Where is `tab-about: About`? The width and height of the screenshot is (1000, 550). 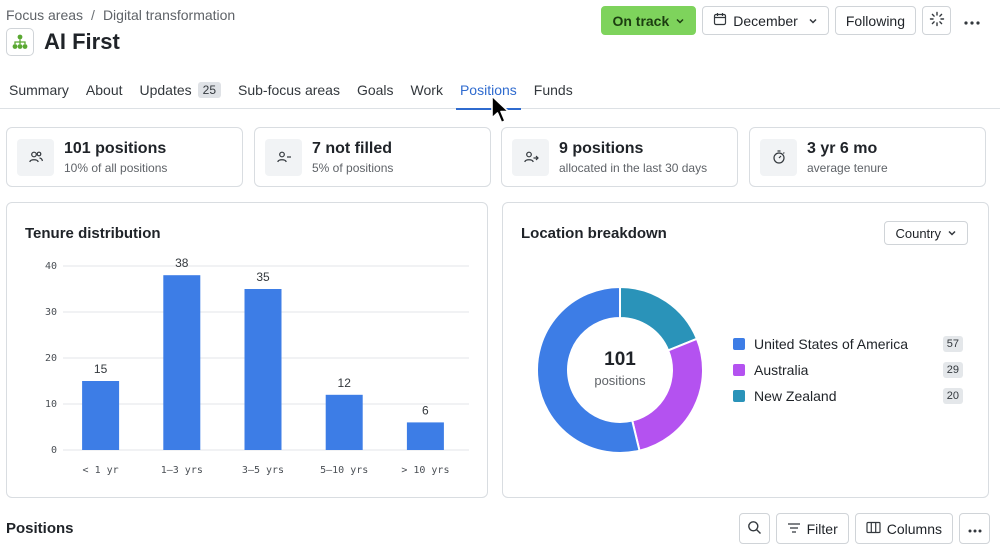
tab-about: About is located at coordinates (104, 89).